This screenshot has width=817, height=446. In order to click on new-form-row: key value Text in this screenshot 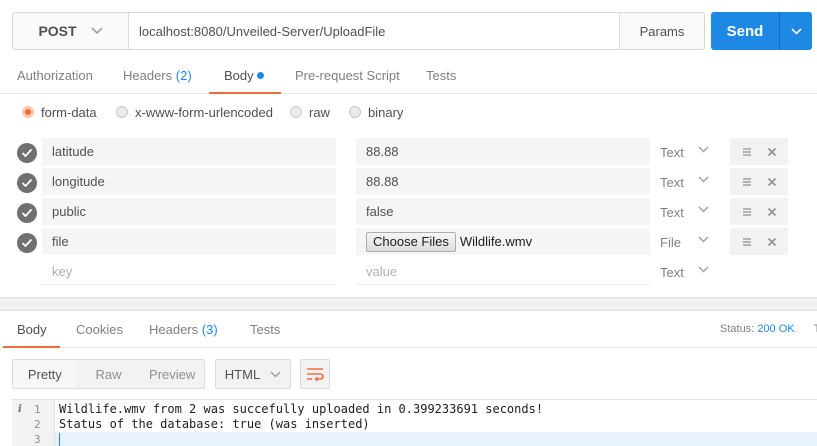, I will do `click(408, 273)`.